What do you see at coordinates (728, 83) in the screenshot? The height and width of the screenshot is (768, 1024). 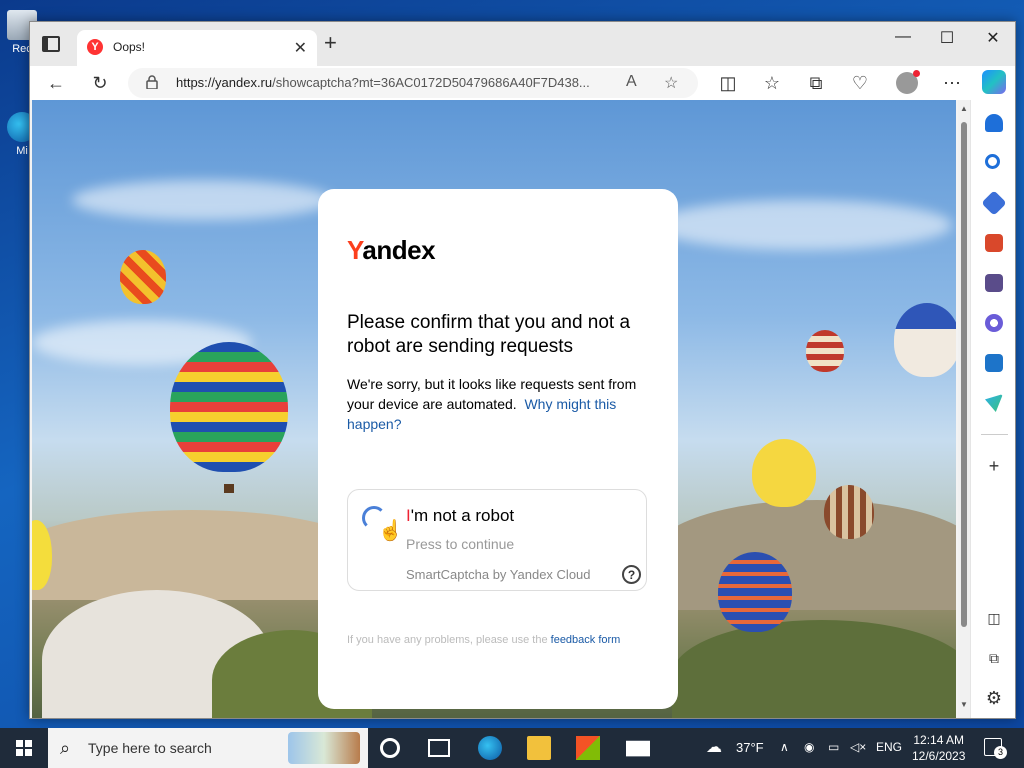 I see `split-screen-icon: ◫` at bounding box center [728, 83].